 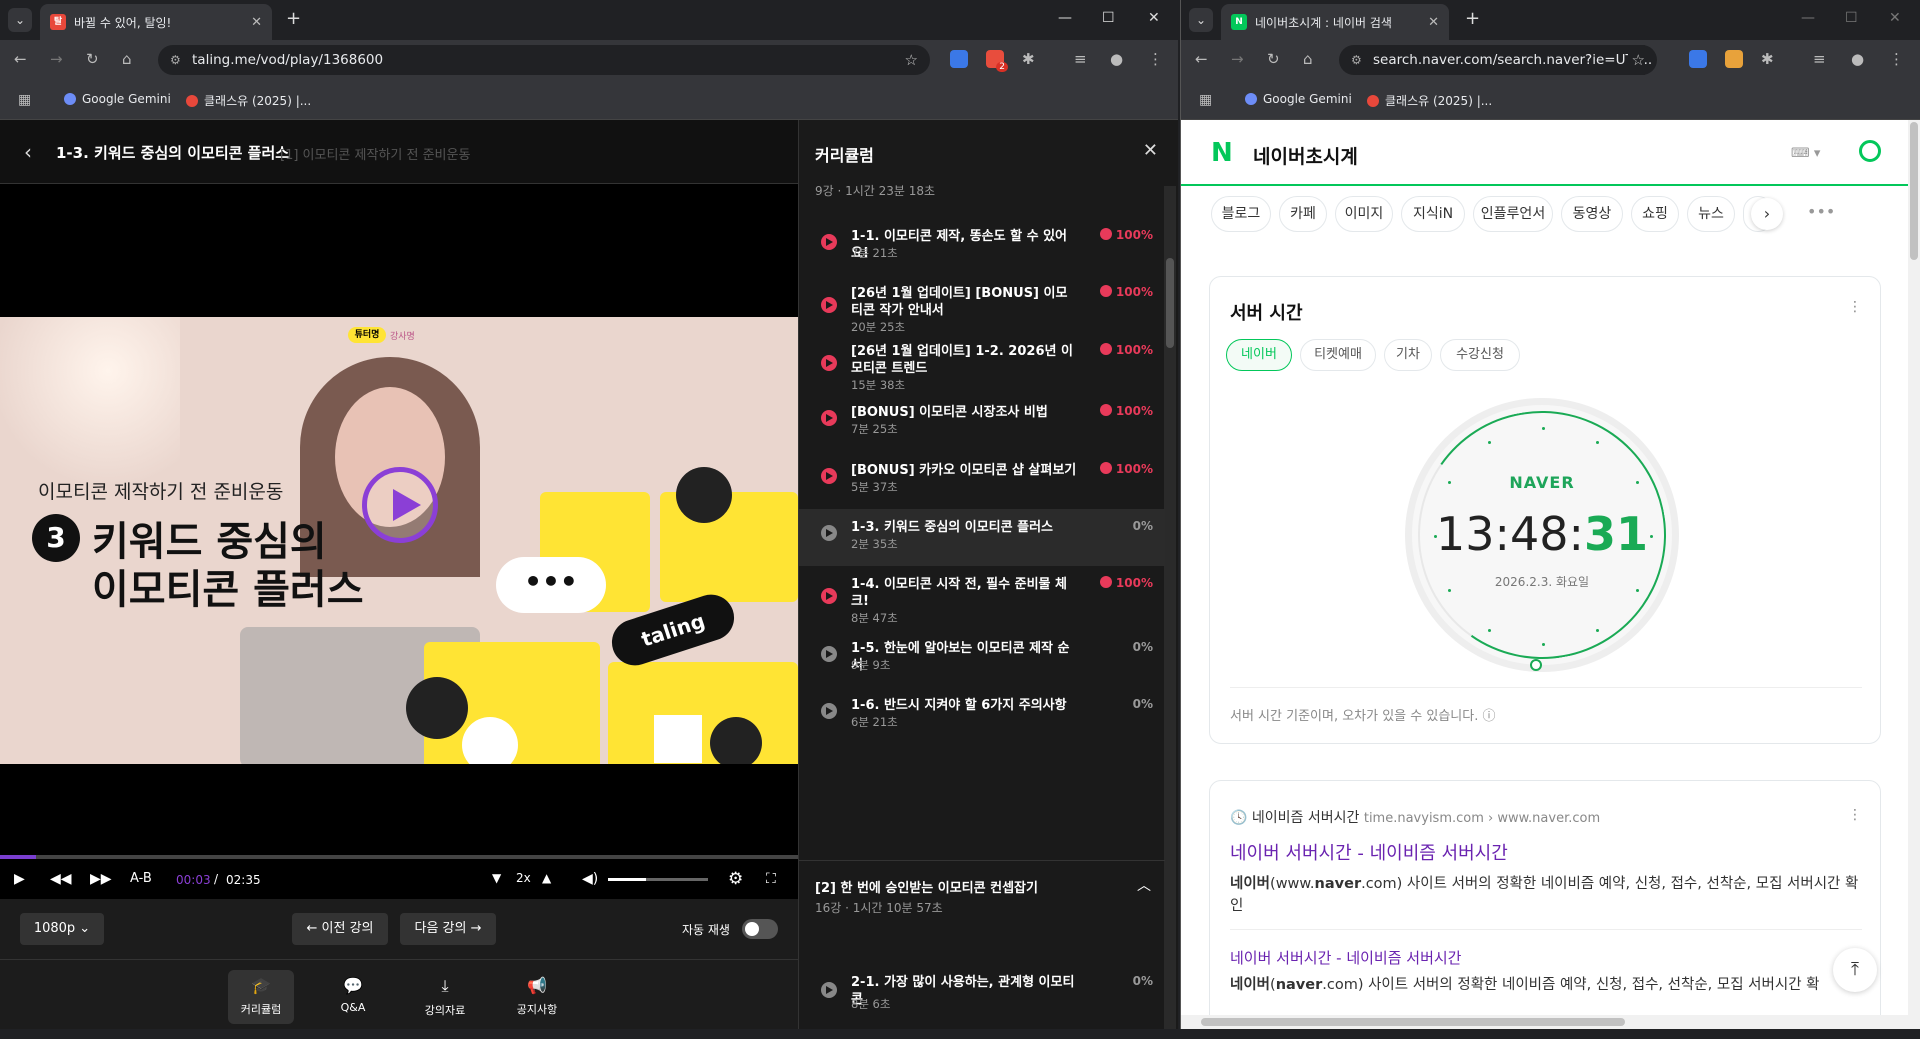 I want to click on list-item: 1-6. 반드시 지켜야 할 6가지 주의사항 6분 21초 0%, so click(x=982, y=715).